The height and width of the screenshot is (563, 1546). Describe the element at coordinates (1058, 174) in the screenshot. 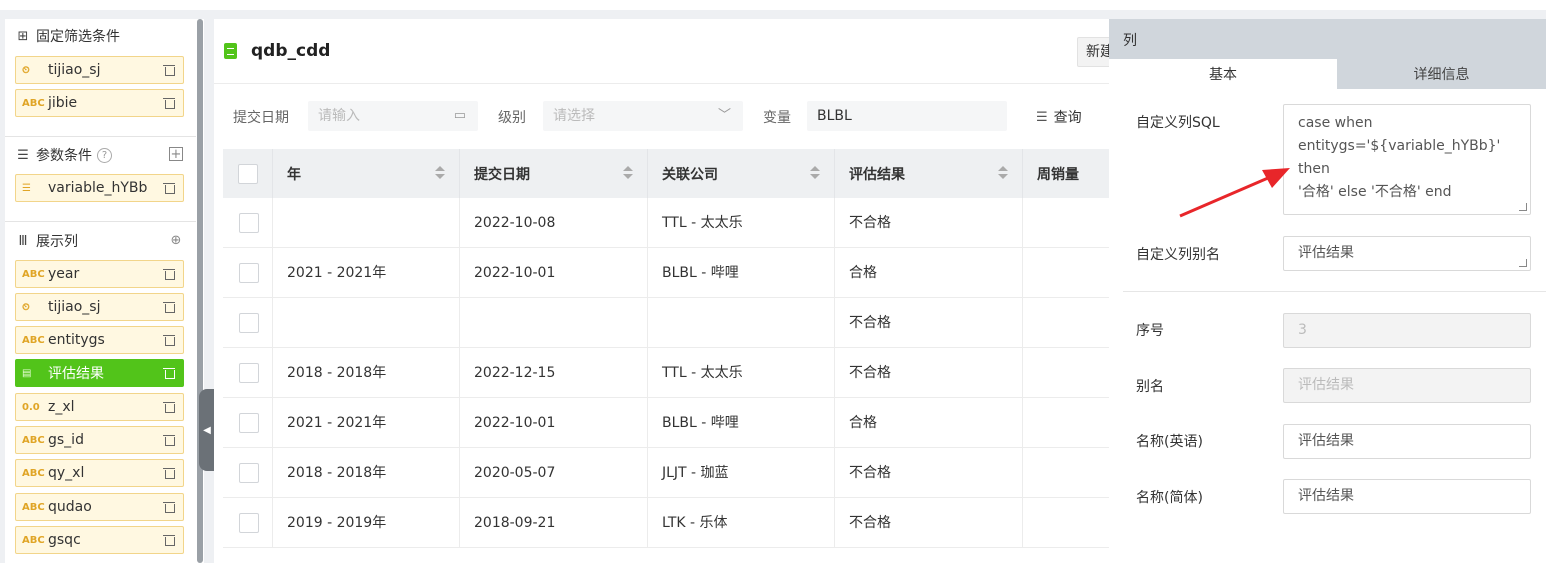

I see `column-header-label: 周销量` at that location.